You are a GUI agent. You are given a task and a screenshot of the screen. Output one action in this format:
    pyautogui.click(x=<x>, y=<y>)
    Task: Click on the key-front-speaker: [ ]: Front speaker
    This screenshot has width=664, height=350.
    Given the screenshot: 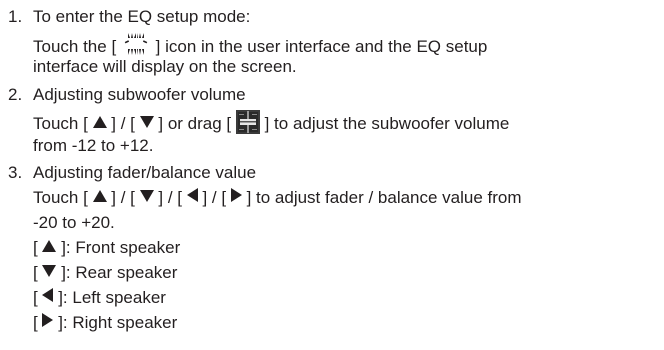 What is the action you would take?
    pyautogui.click(x=106, y=248)
    